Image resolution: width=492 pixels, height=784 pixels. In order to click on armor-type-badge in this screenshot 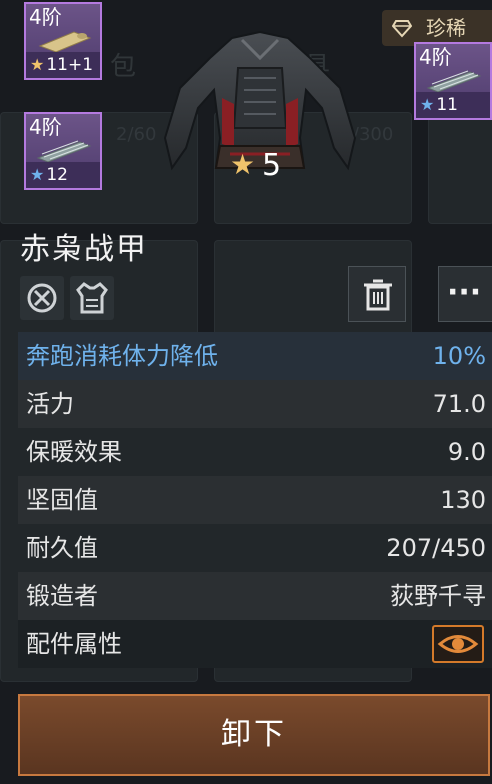, I will do `click(92, 298)`.